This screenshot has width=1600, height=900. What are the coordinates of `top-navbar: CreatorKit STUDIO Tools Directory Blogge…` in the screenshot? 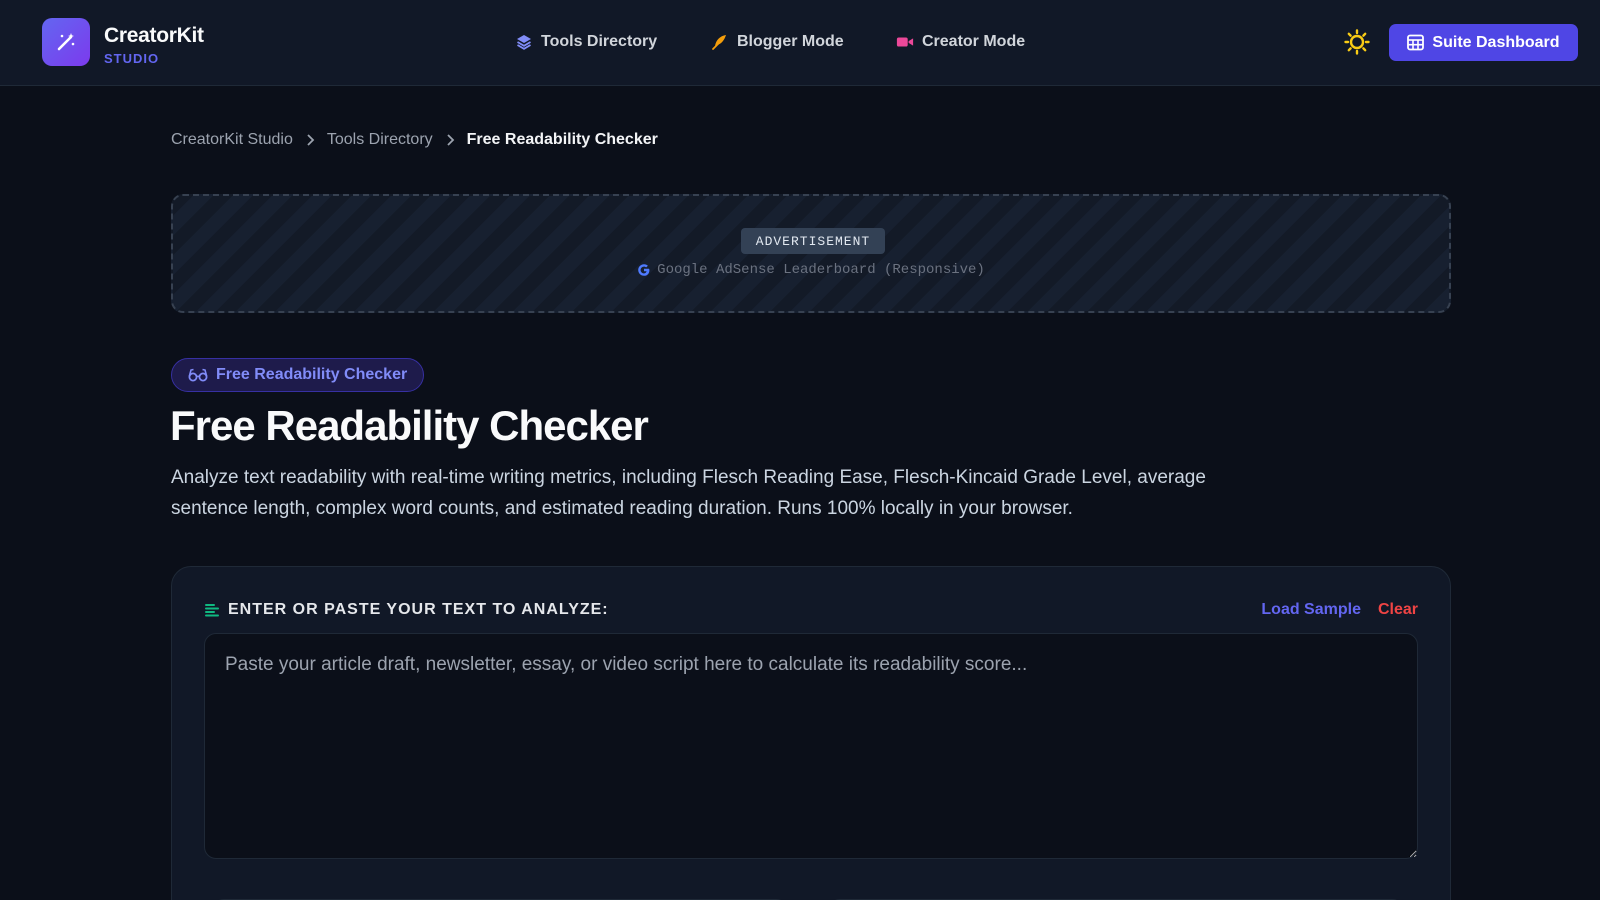 It's located at (800, 43).